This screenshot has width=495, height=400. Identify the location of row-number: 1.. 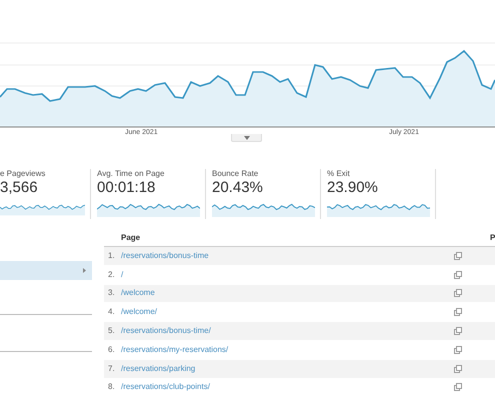
(111, 256).